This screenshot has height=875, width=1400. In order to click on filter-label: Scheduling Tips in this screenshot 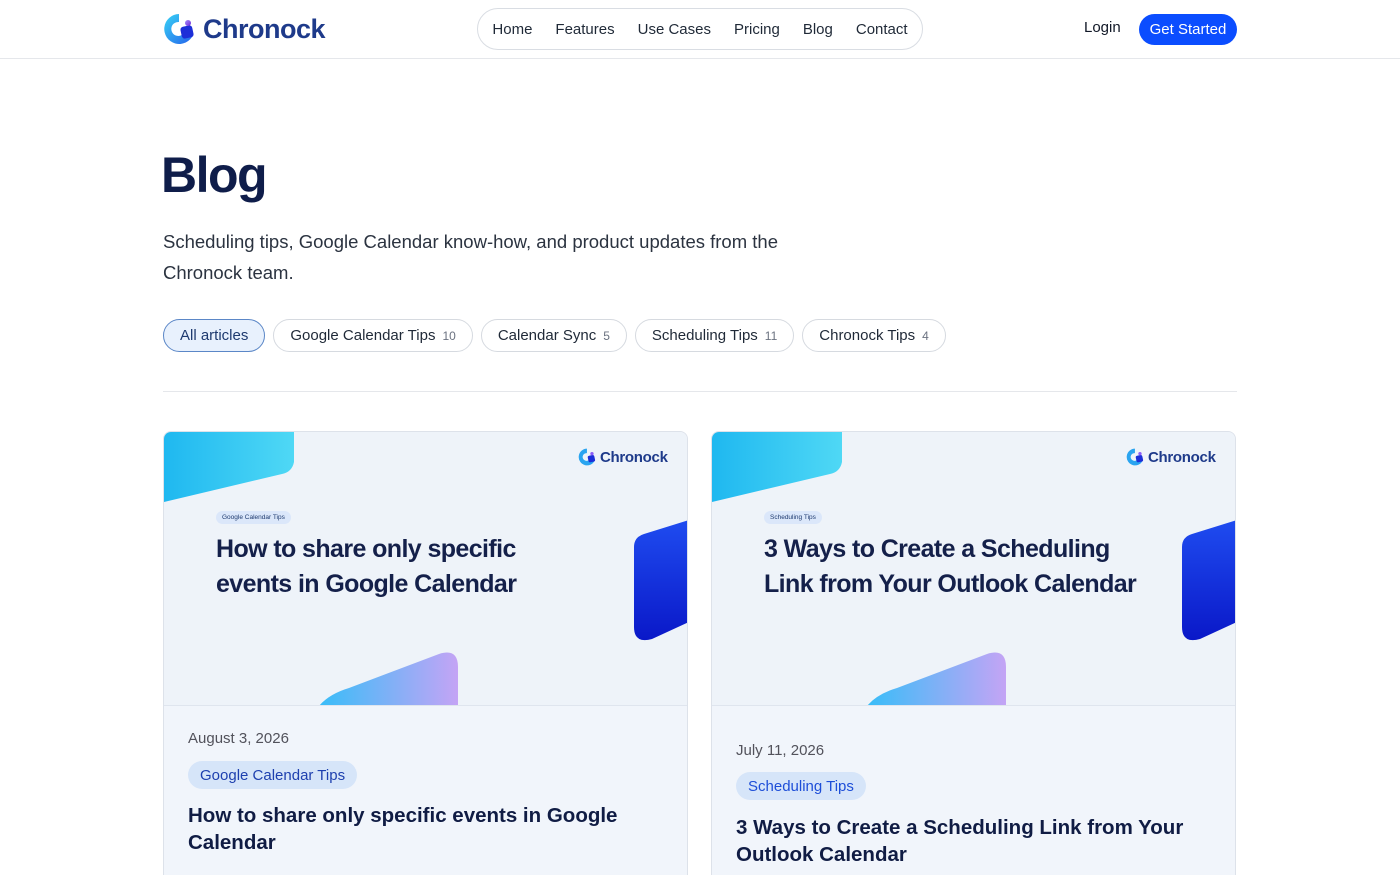, I will do `click(704, 335)`.